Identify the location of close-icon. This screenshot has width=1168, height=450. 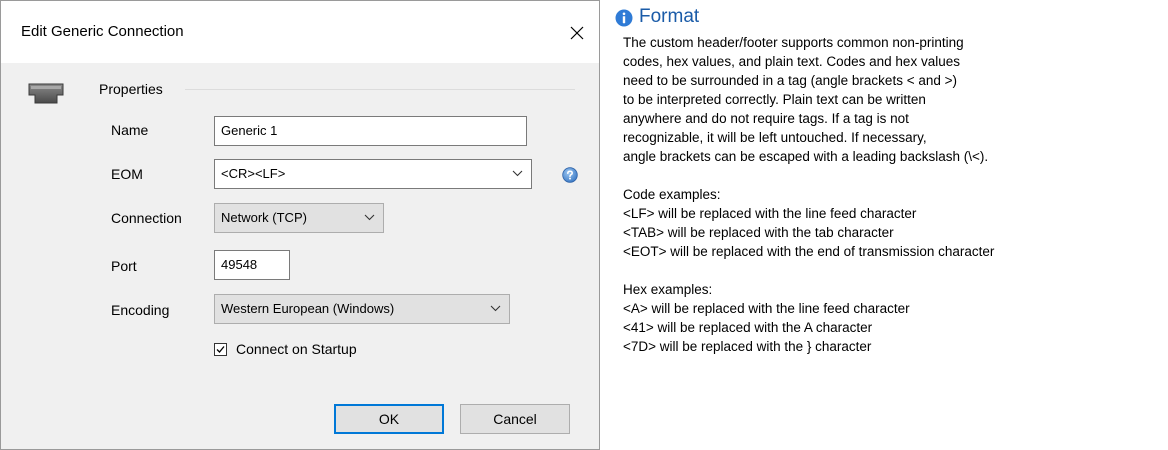
(577, 33).